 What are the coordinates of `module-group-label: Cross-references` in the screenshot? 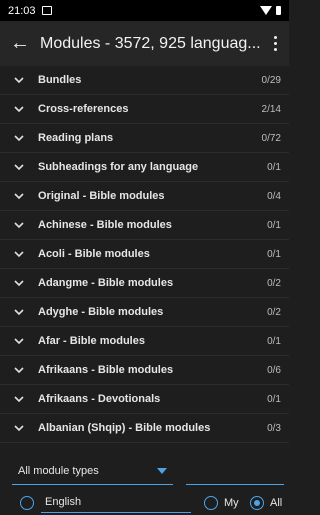 It's located at (83, 109).